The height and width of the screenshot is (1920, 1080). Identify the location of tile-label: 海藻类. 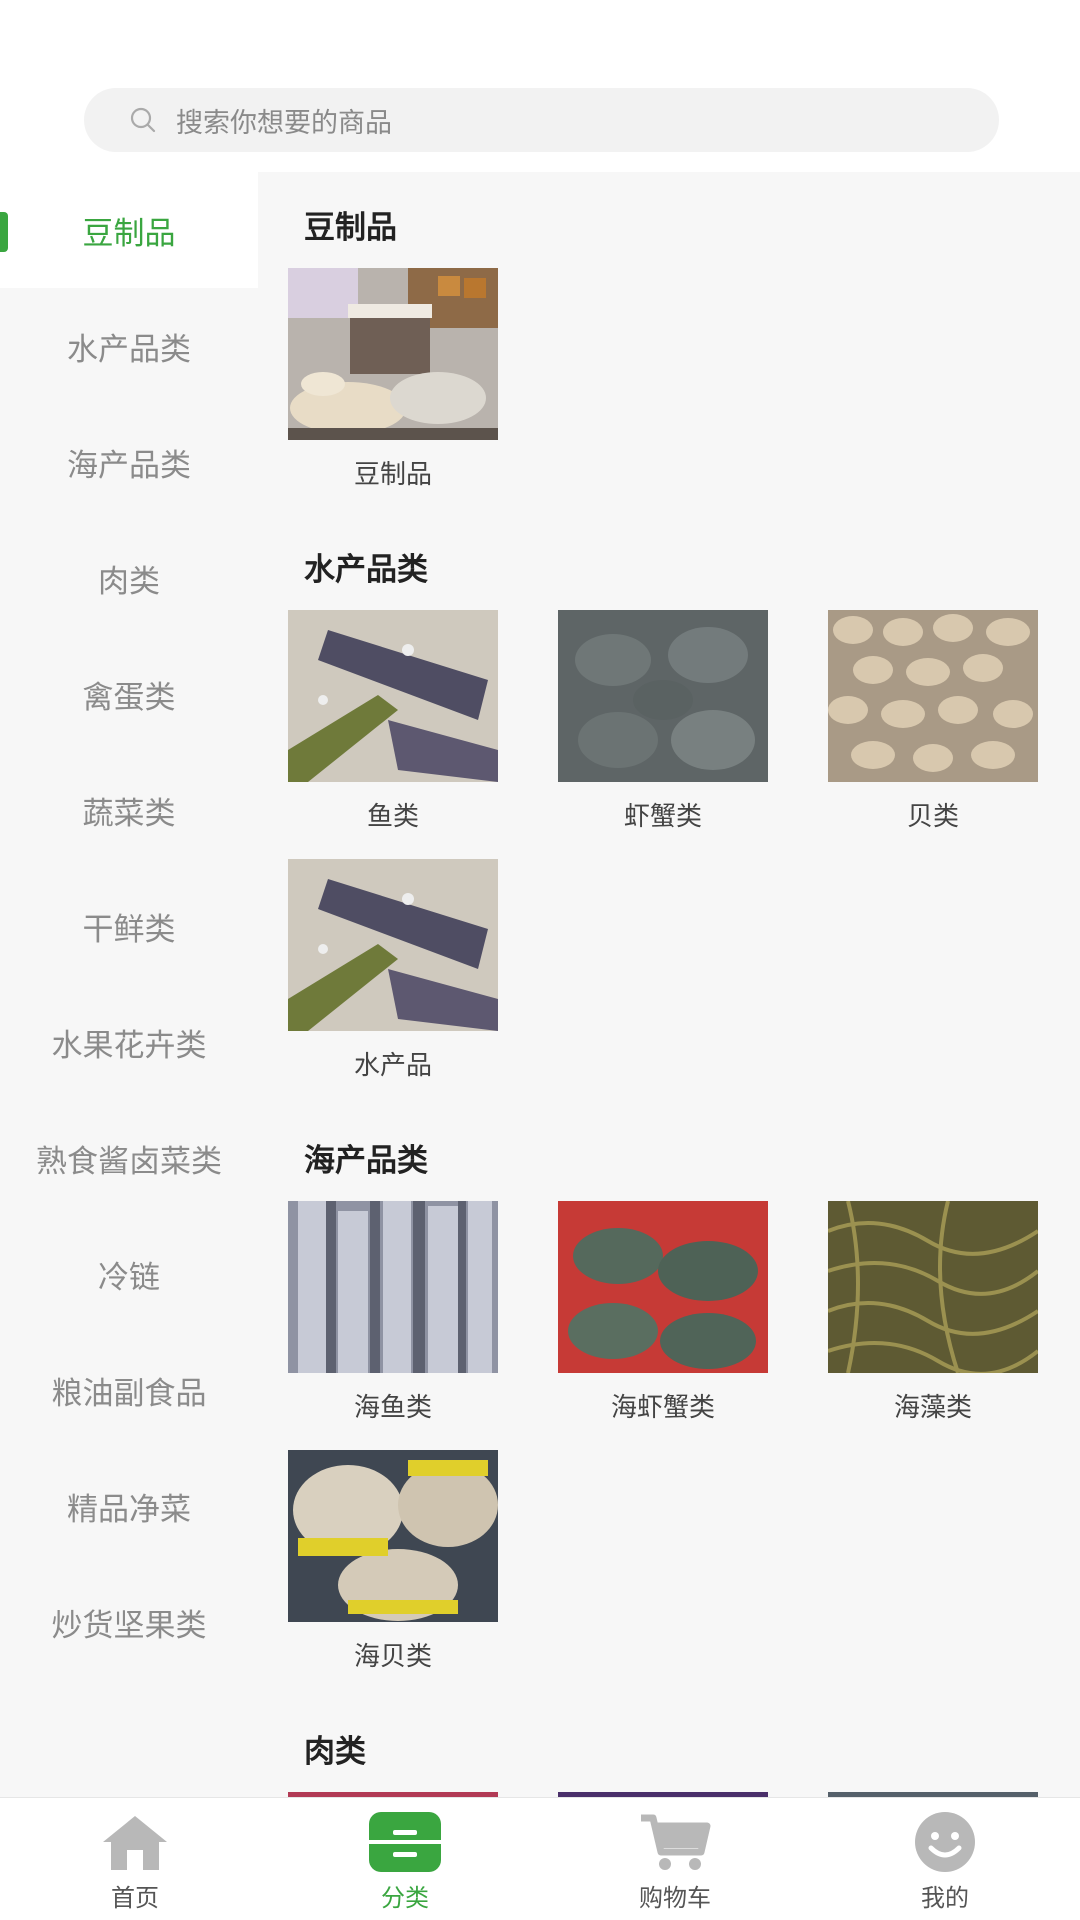
(932, 1408).